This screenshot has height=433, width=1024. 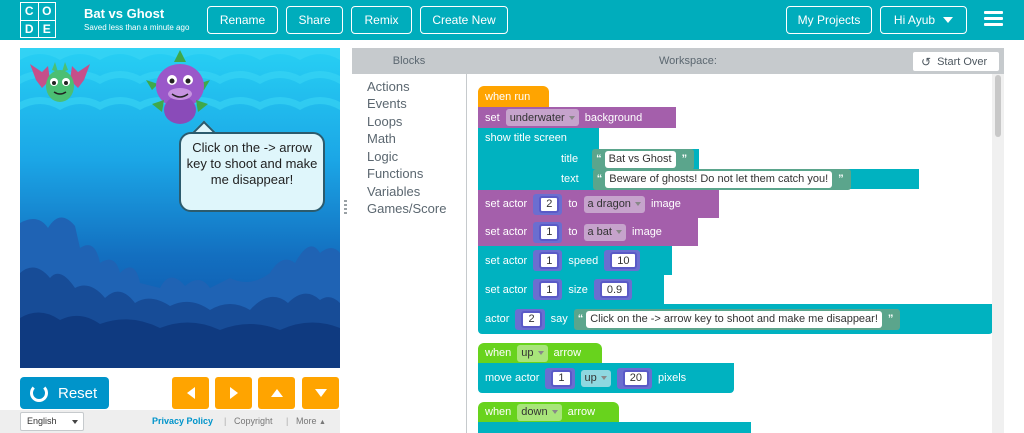 I want to click on image-dropdown: a dragon, so click(x=614, y=204).